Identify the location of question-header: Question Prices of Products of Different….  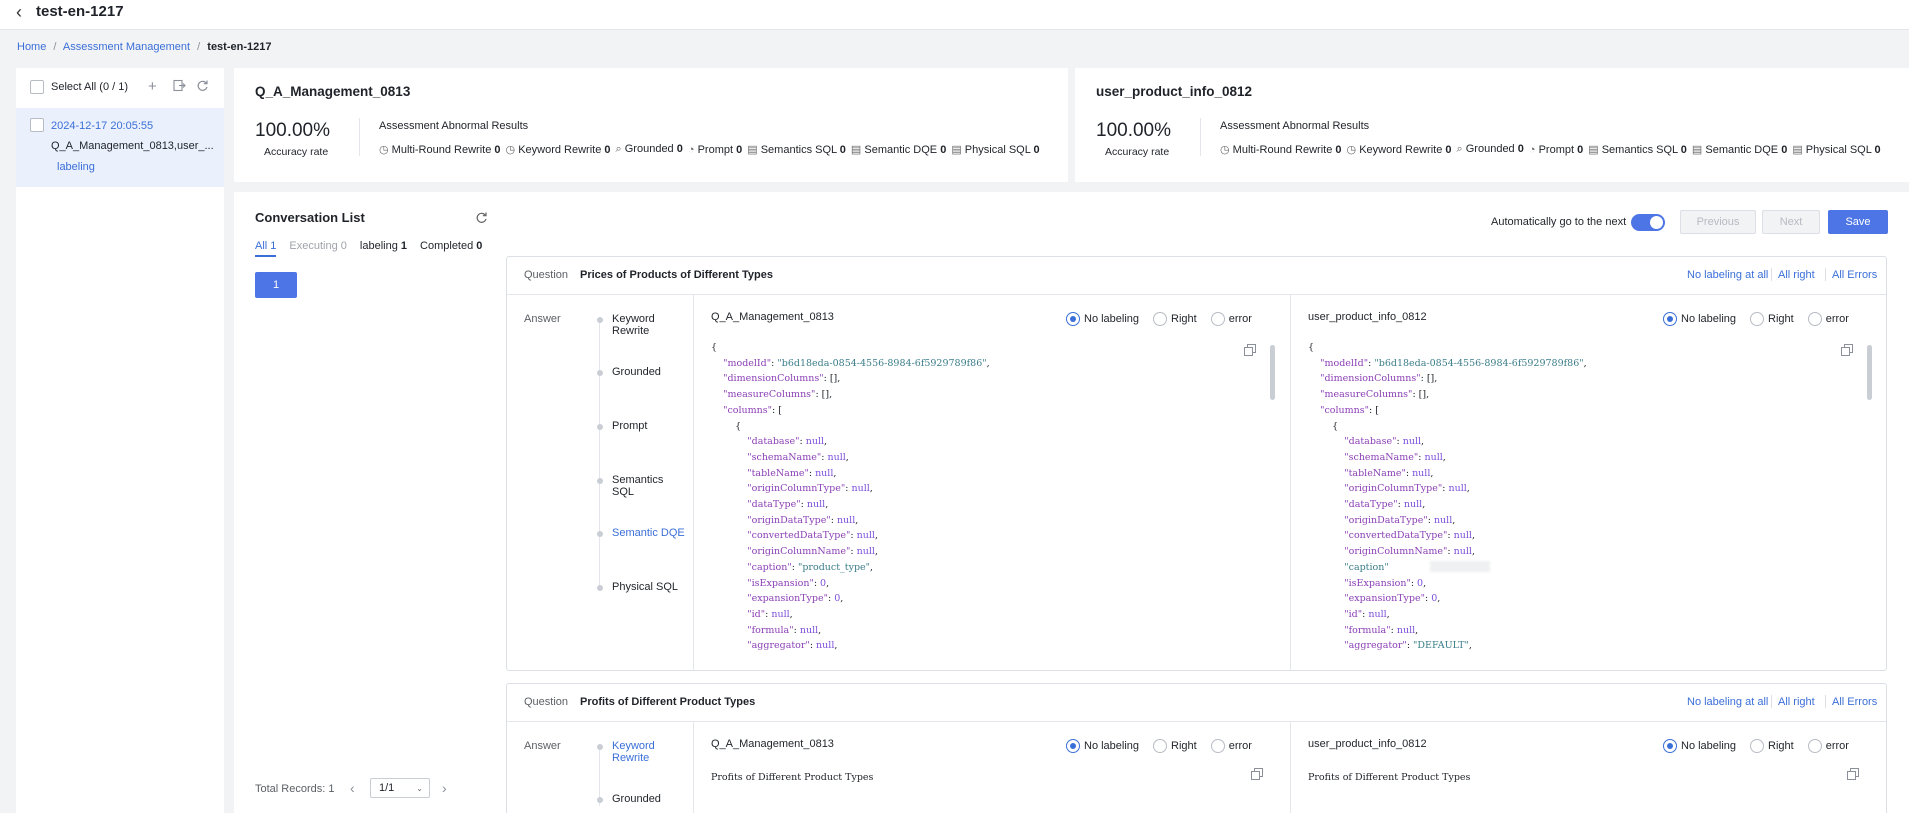
(1196, 276).